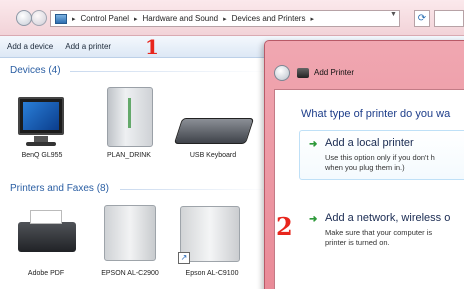  Describe the element at coordinates (42, 155) in the screenshot. I see `device-label-monitor: BenQ GL955` at that location.